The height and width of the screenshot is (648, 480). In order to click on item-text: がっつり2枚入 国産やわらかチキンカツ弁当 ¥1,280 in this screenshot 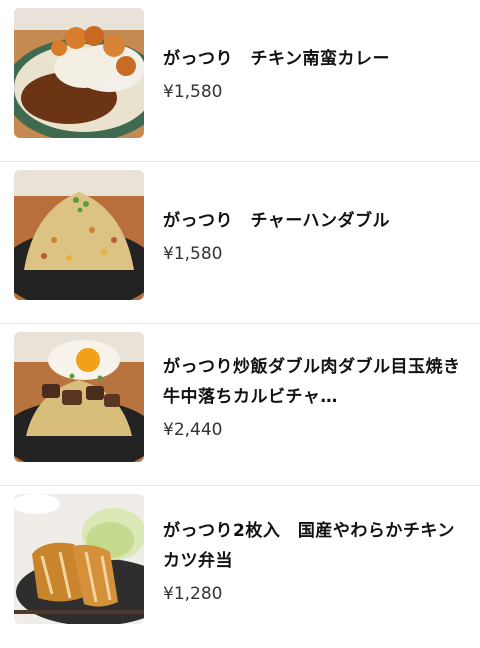, I will do `click(314, 561)`.